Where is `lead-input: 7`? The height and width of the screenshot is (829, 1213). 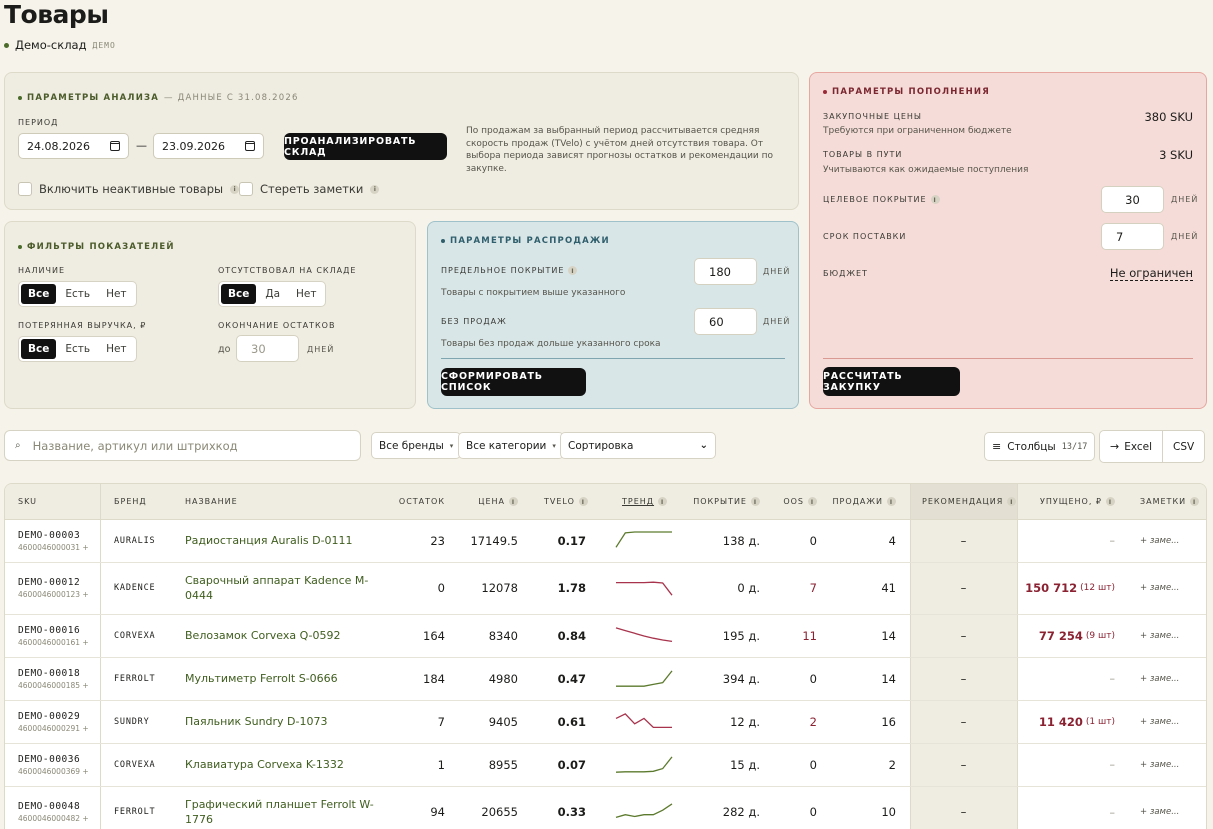 lead-input: 7 is located at coordinates (1132, 236).